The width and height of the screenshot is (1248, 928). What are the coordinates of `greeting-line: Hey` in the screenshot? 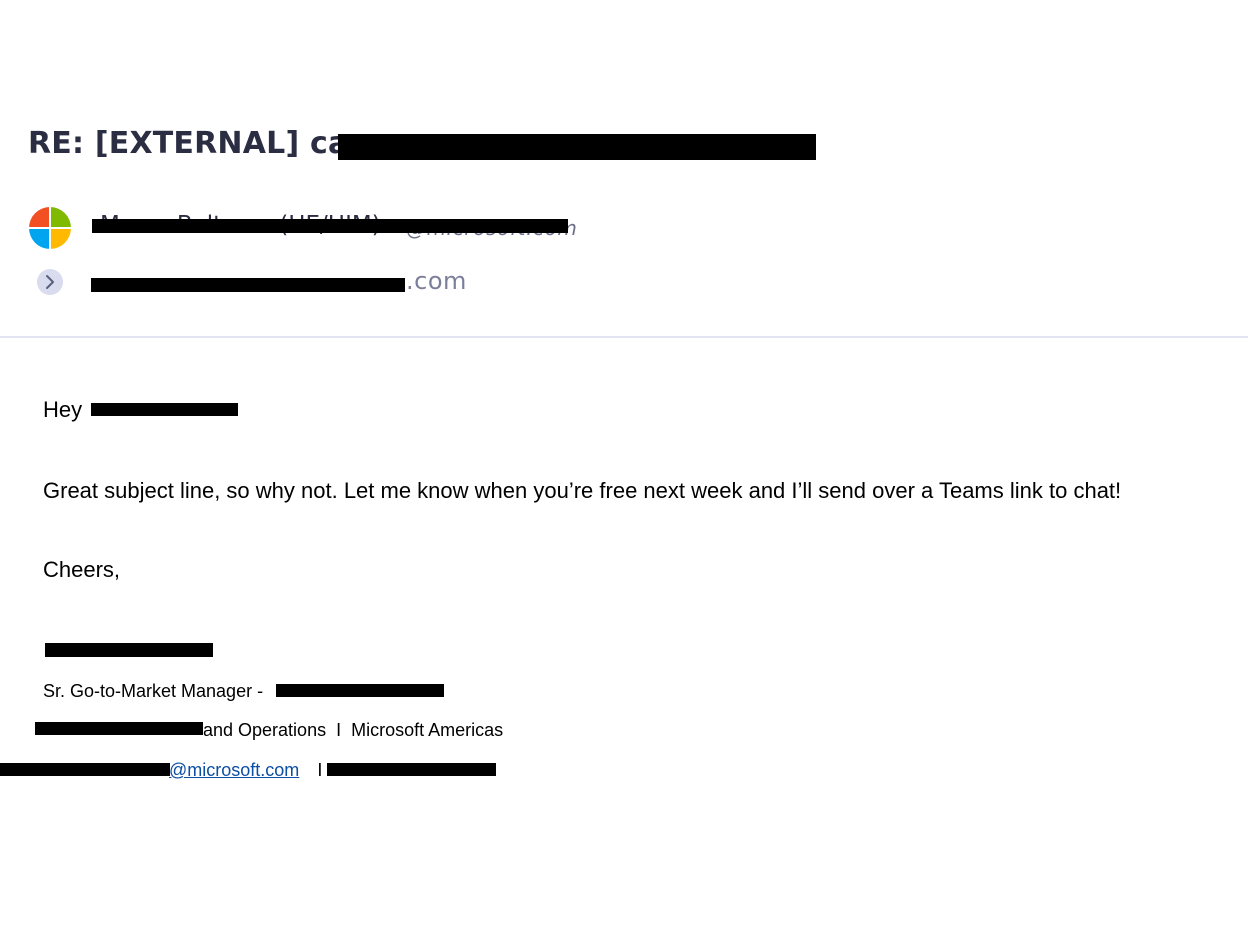 It's located at (62, 410).